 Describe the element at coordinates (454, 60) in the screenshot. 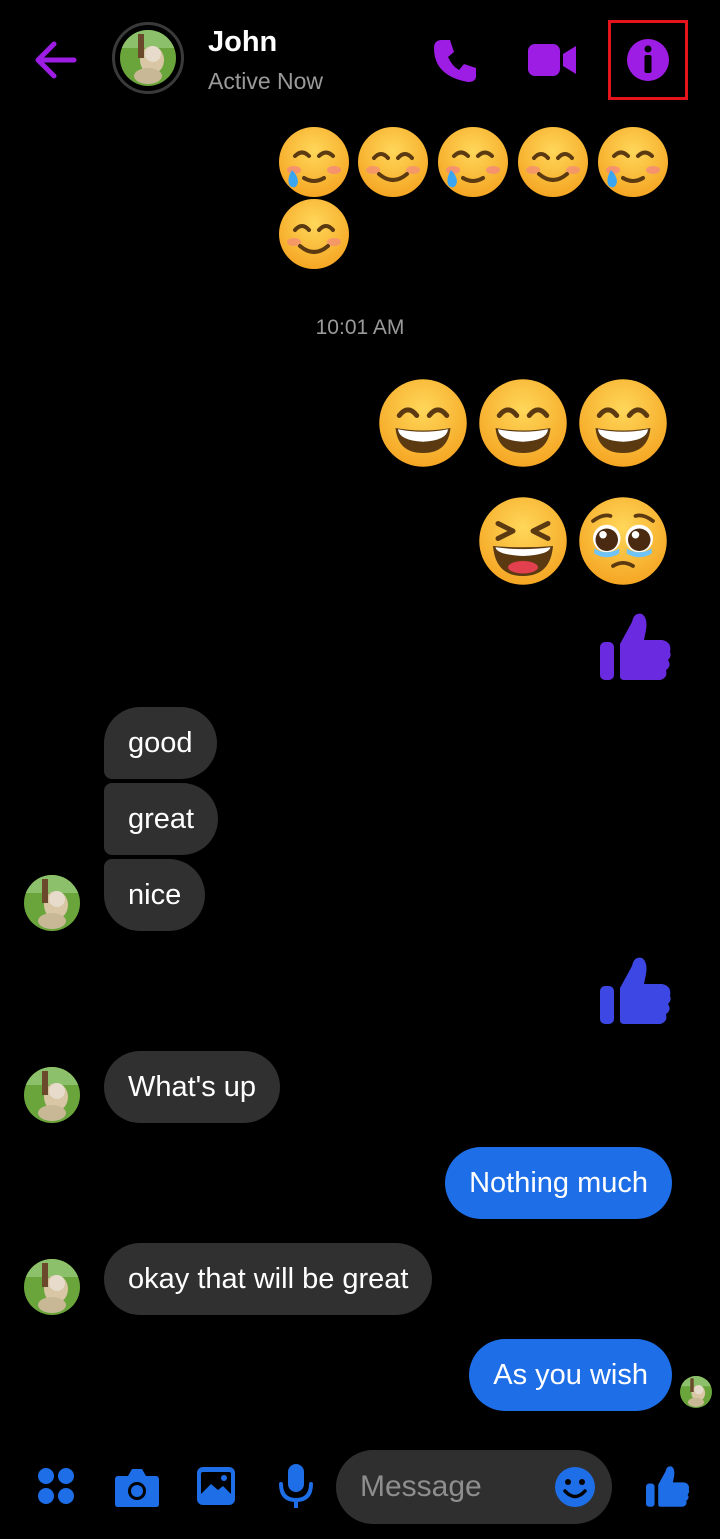

I see `phone-icon` at that location.